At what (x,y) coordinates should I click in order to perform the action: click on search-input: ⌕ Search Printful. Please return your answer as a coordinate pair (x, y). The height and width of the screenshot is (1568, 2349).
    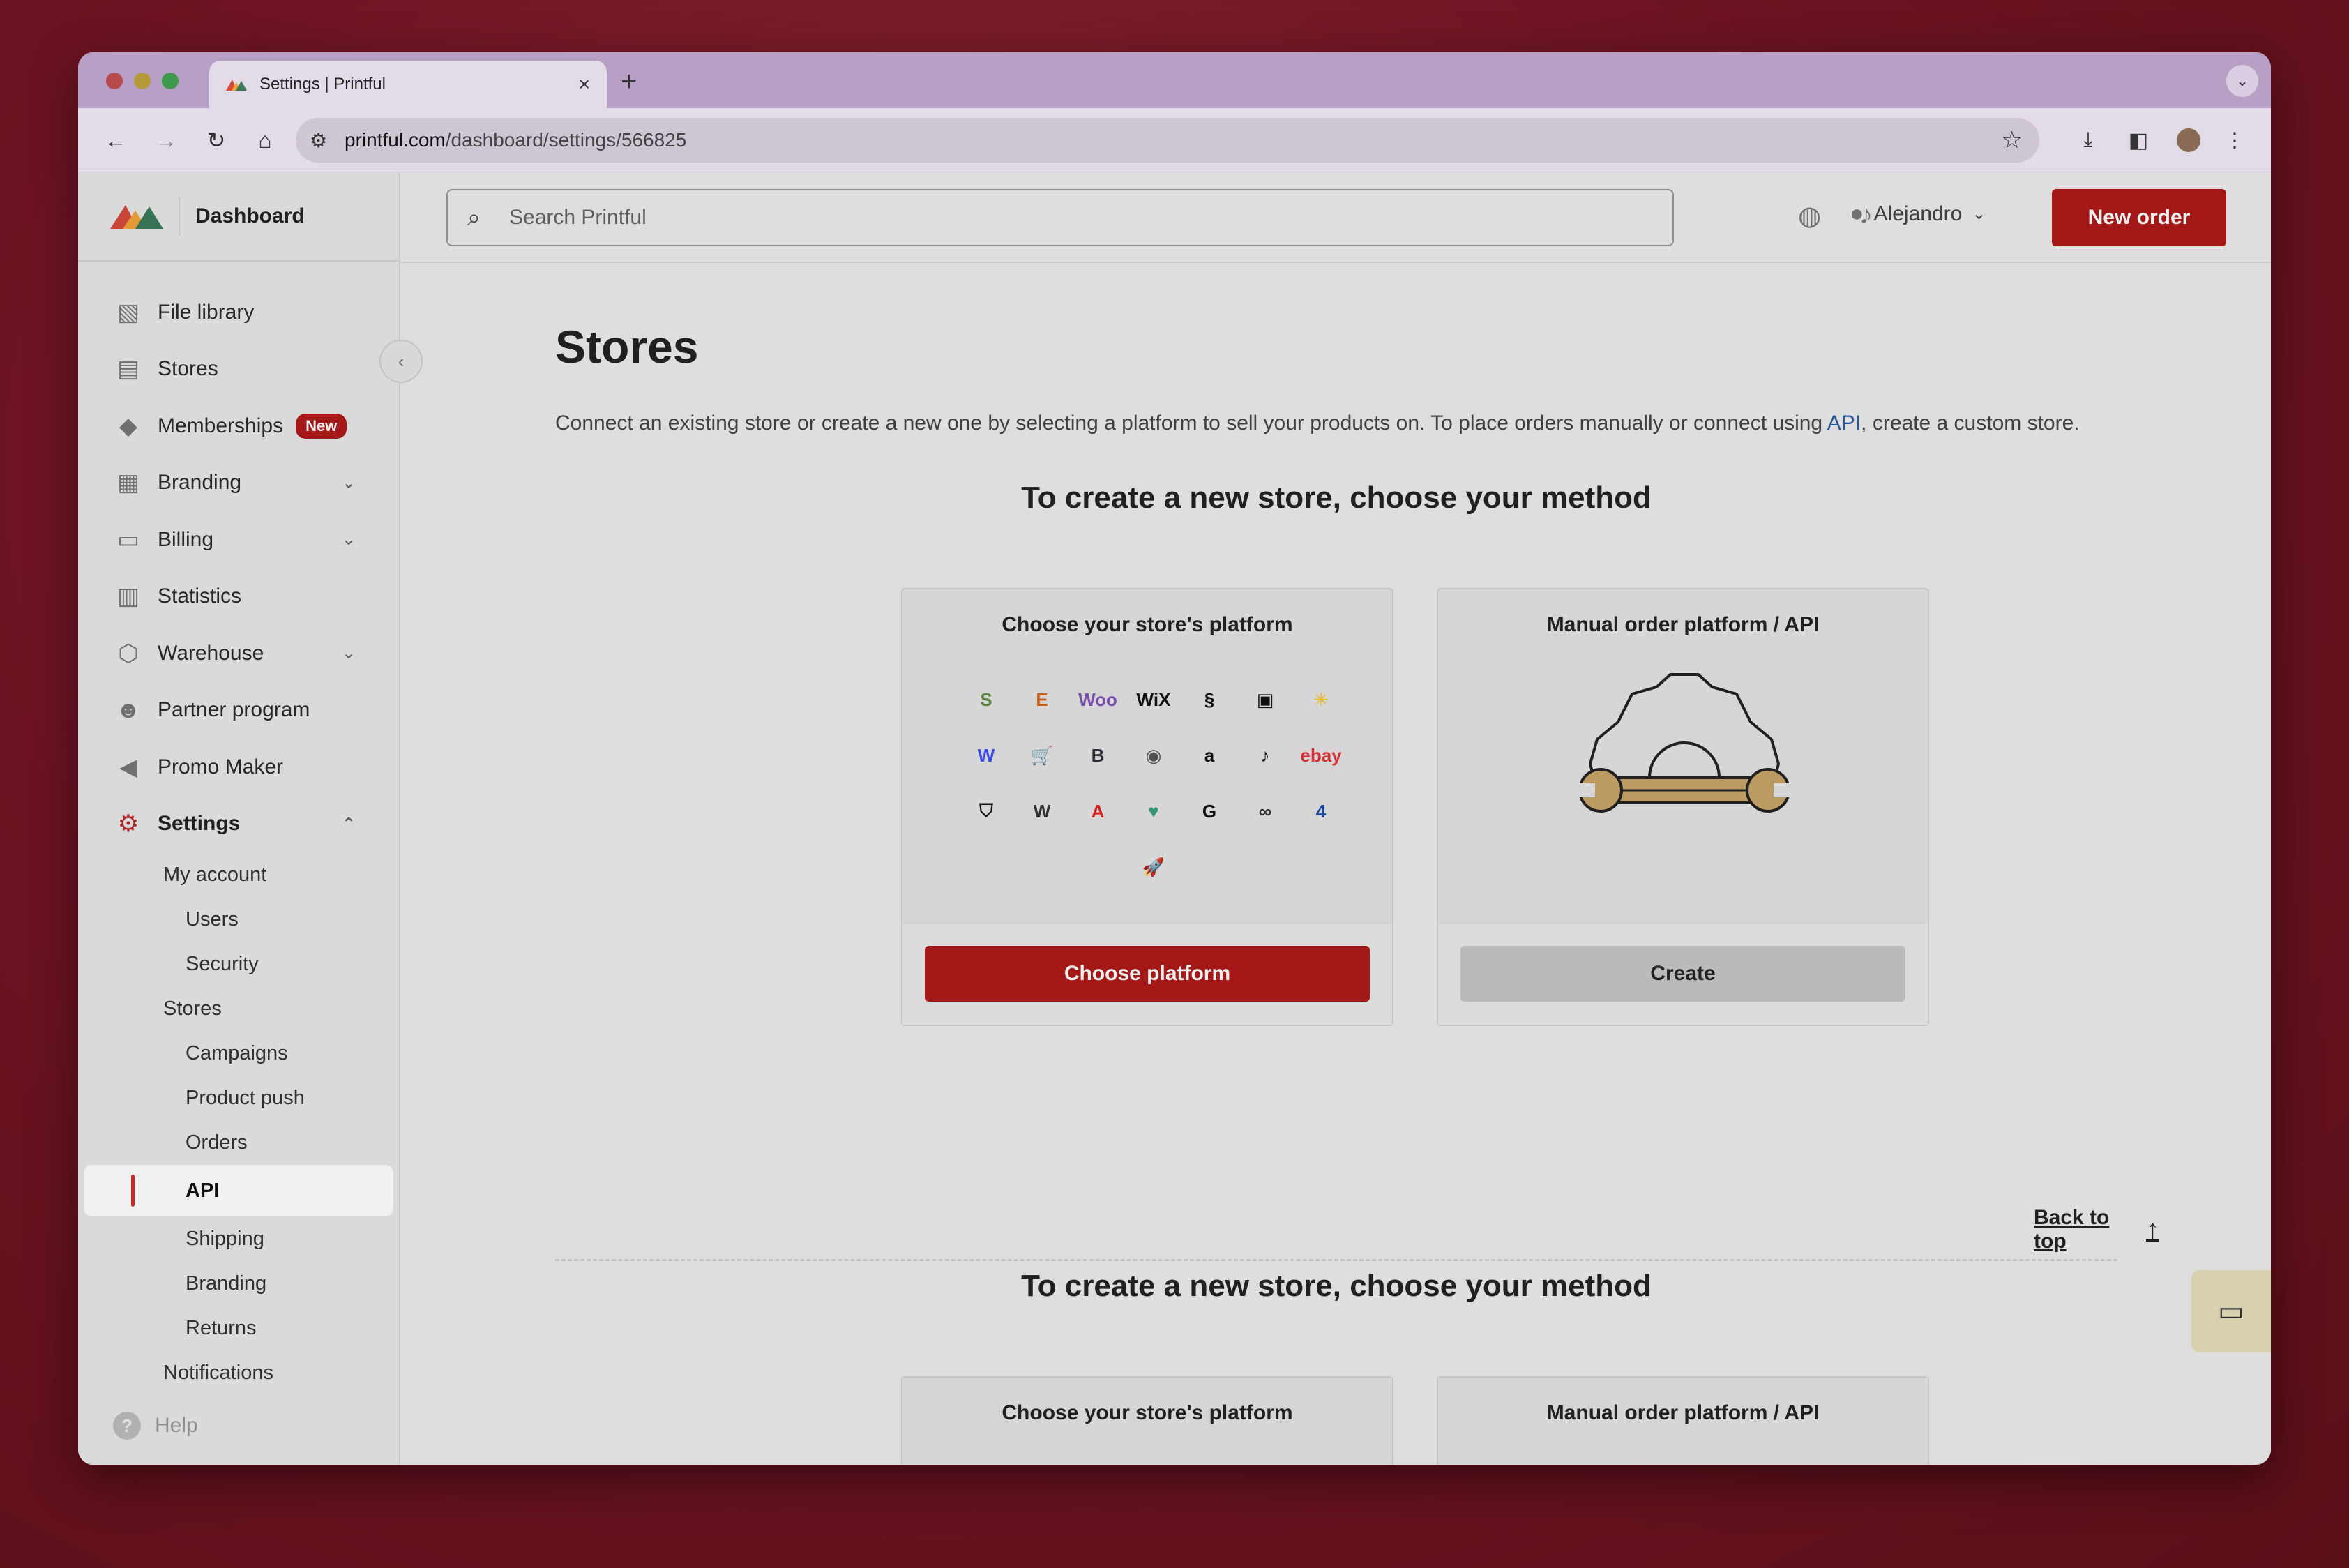
    Looking at the image, I should click on (1060, 217).